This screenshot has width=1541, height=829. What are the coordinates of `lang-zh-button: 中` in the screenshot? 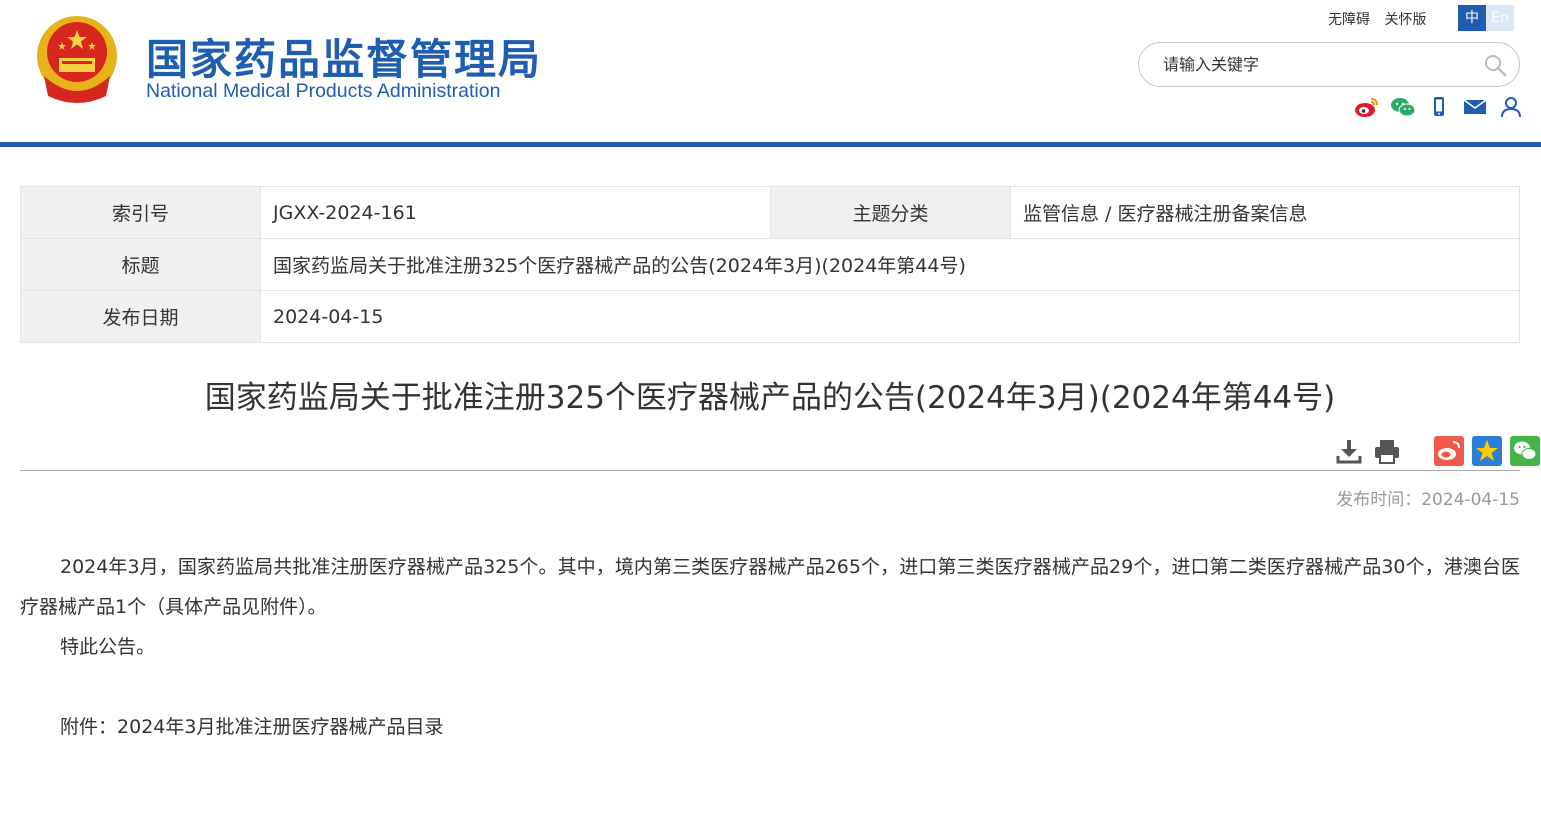 It's located at (1472, 18).